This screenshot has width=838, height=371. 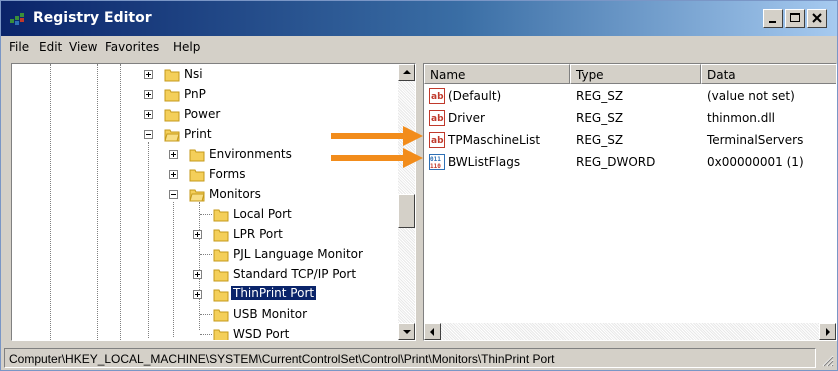 I want to click on scroll-down-button, so click(x=406, y=331).